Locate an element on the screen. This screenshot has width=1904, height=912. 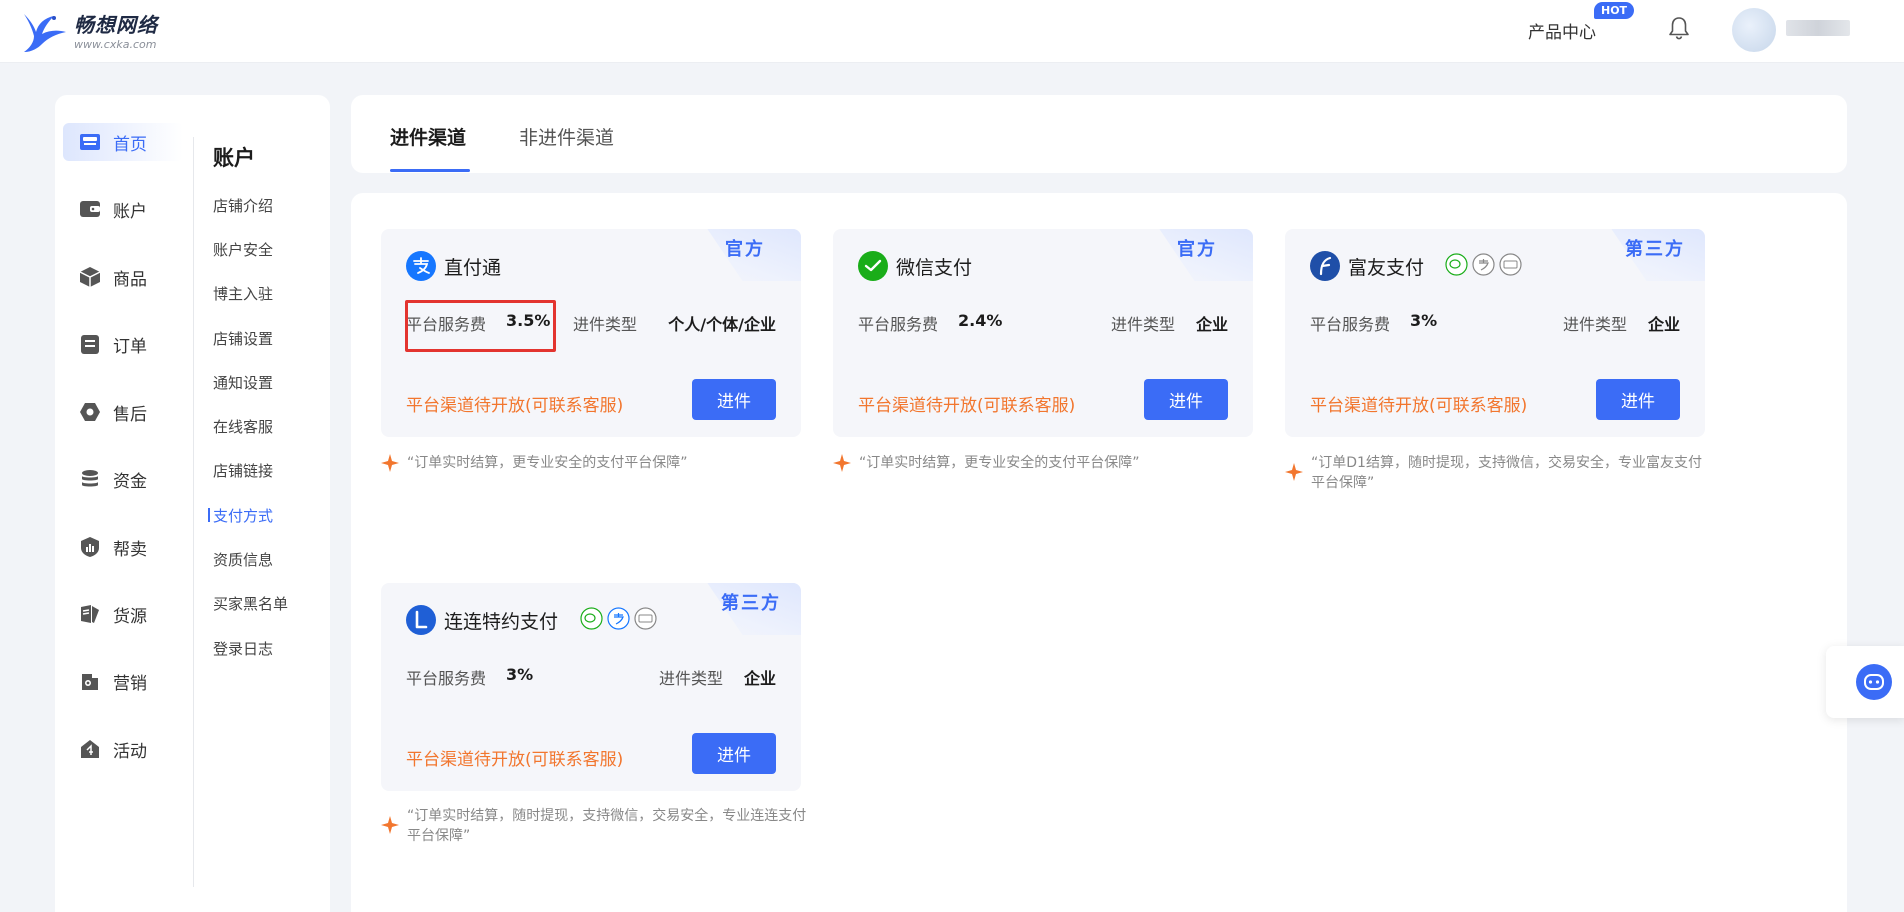
sub-nav-qualification: 资质信息 is located at coordinates (243, 559).